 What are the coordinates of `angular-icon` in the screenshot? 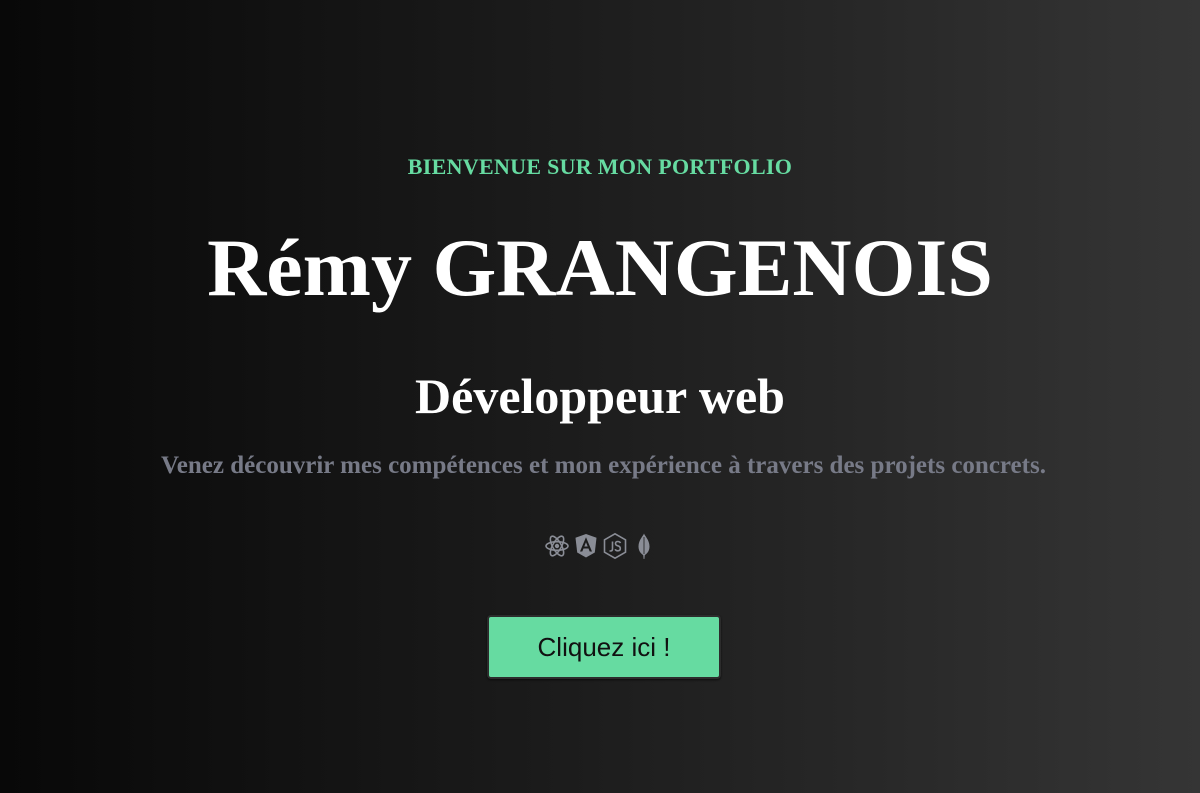 It's located at (586, 546).